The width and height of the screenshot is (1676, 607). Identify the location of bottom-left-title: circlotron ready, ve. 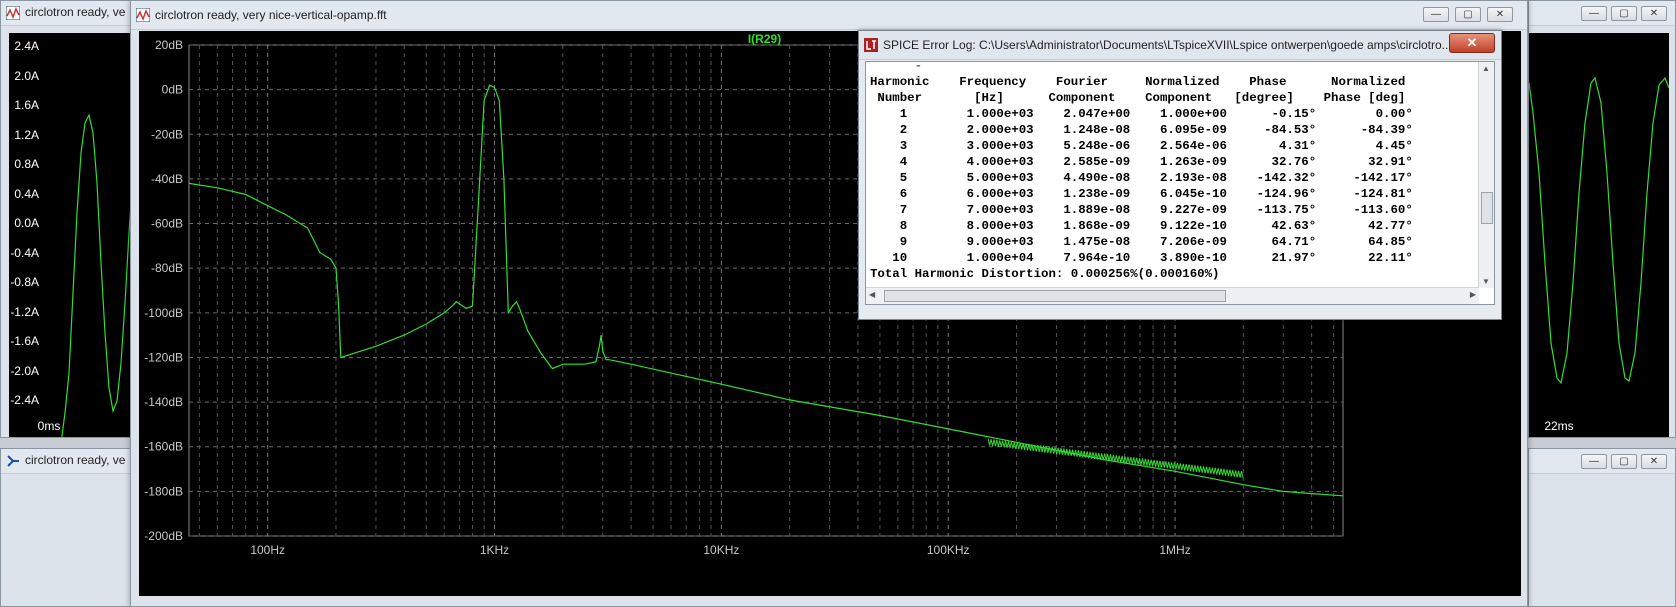
(75, 460).